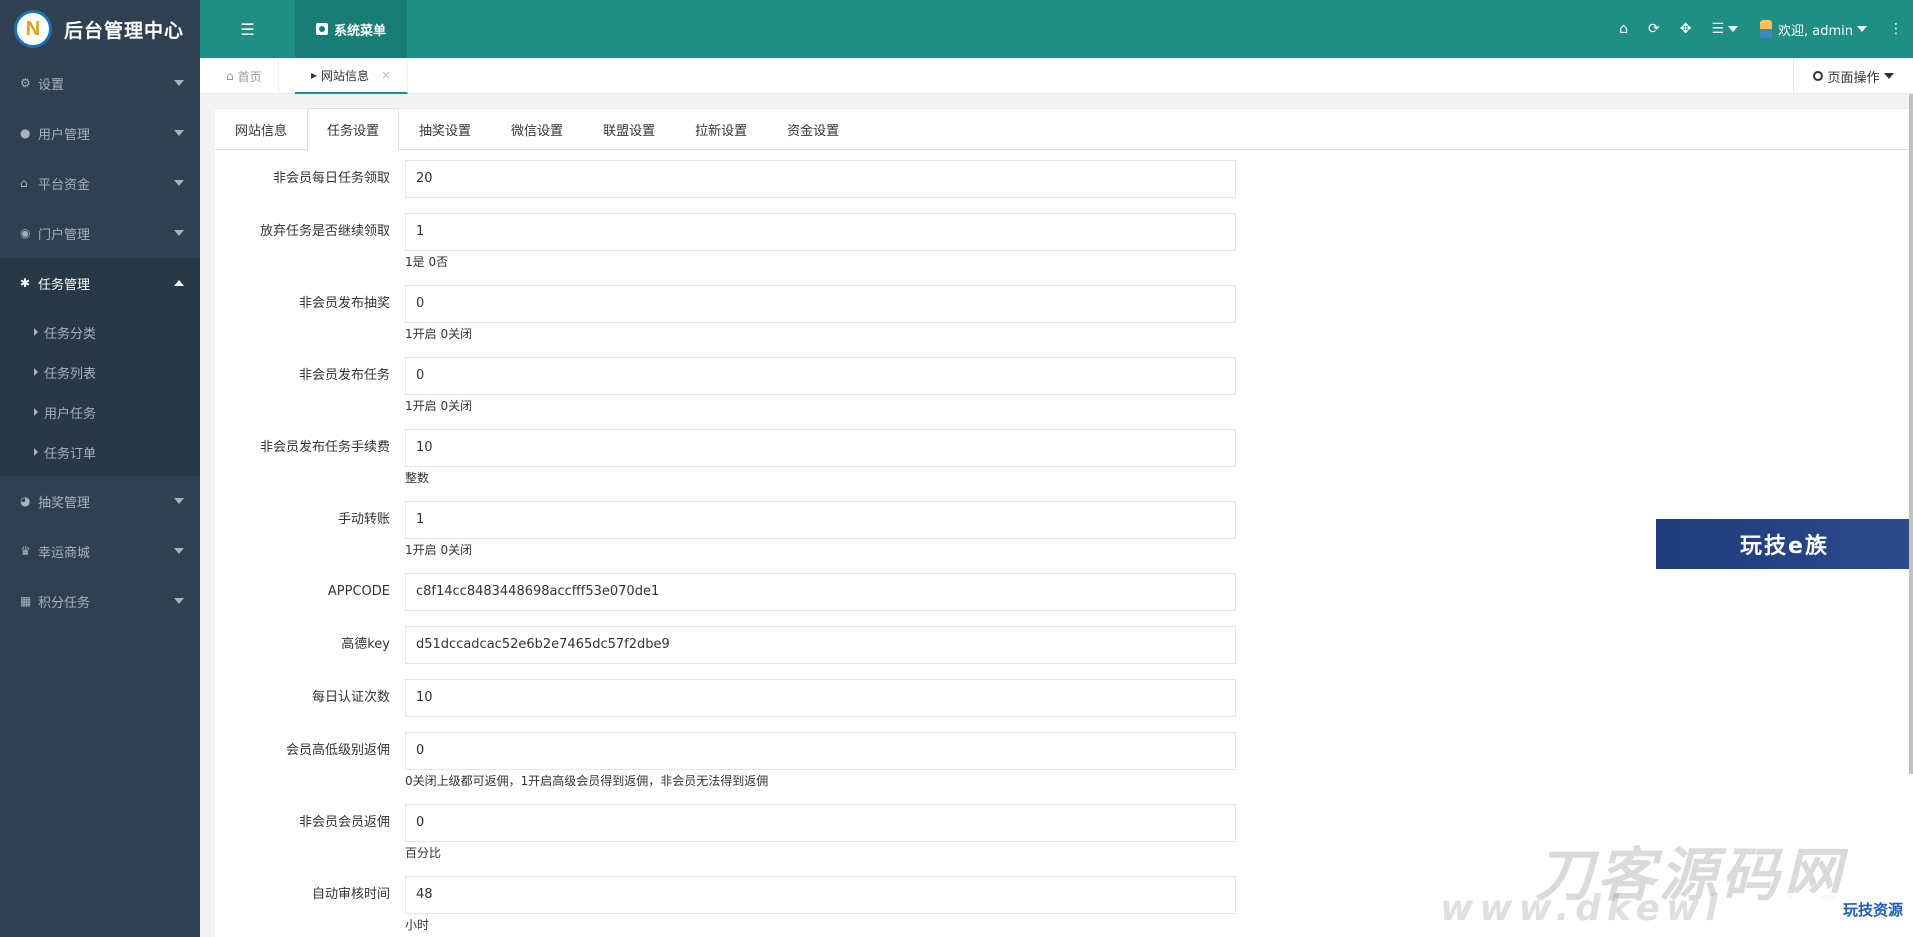 The height and width of the screenshot is (937, 1913). Describe the element at coordinates (100, 452) in the screenshot. I see `sidebar-subitem-orders: 任务订单` at that location.